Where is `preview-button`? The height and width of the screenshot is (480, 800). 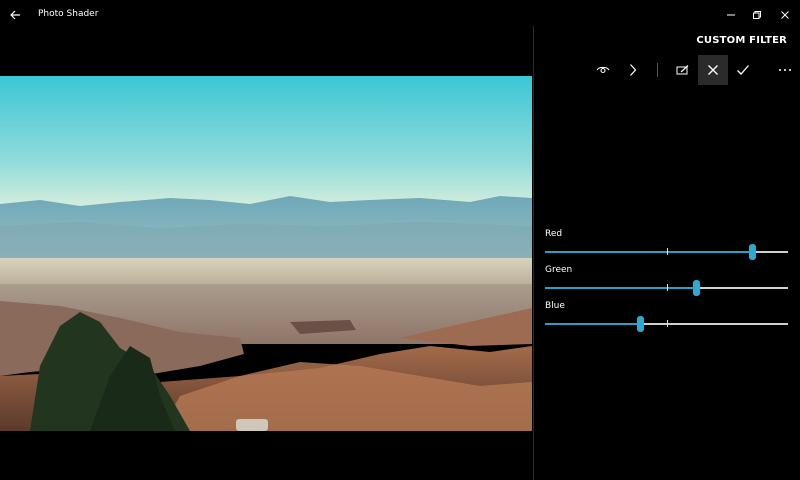 preview-button is located at coordinates (603, 70).